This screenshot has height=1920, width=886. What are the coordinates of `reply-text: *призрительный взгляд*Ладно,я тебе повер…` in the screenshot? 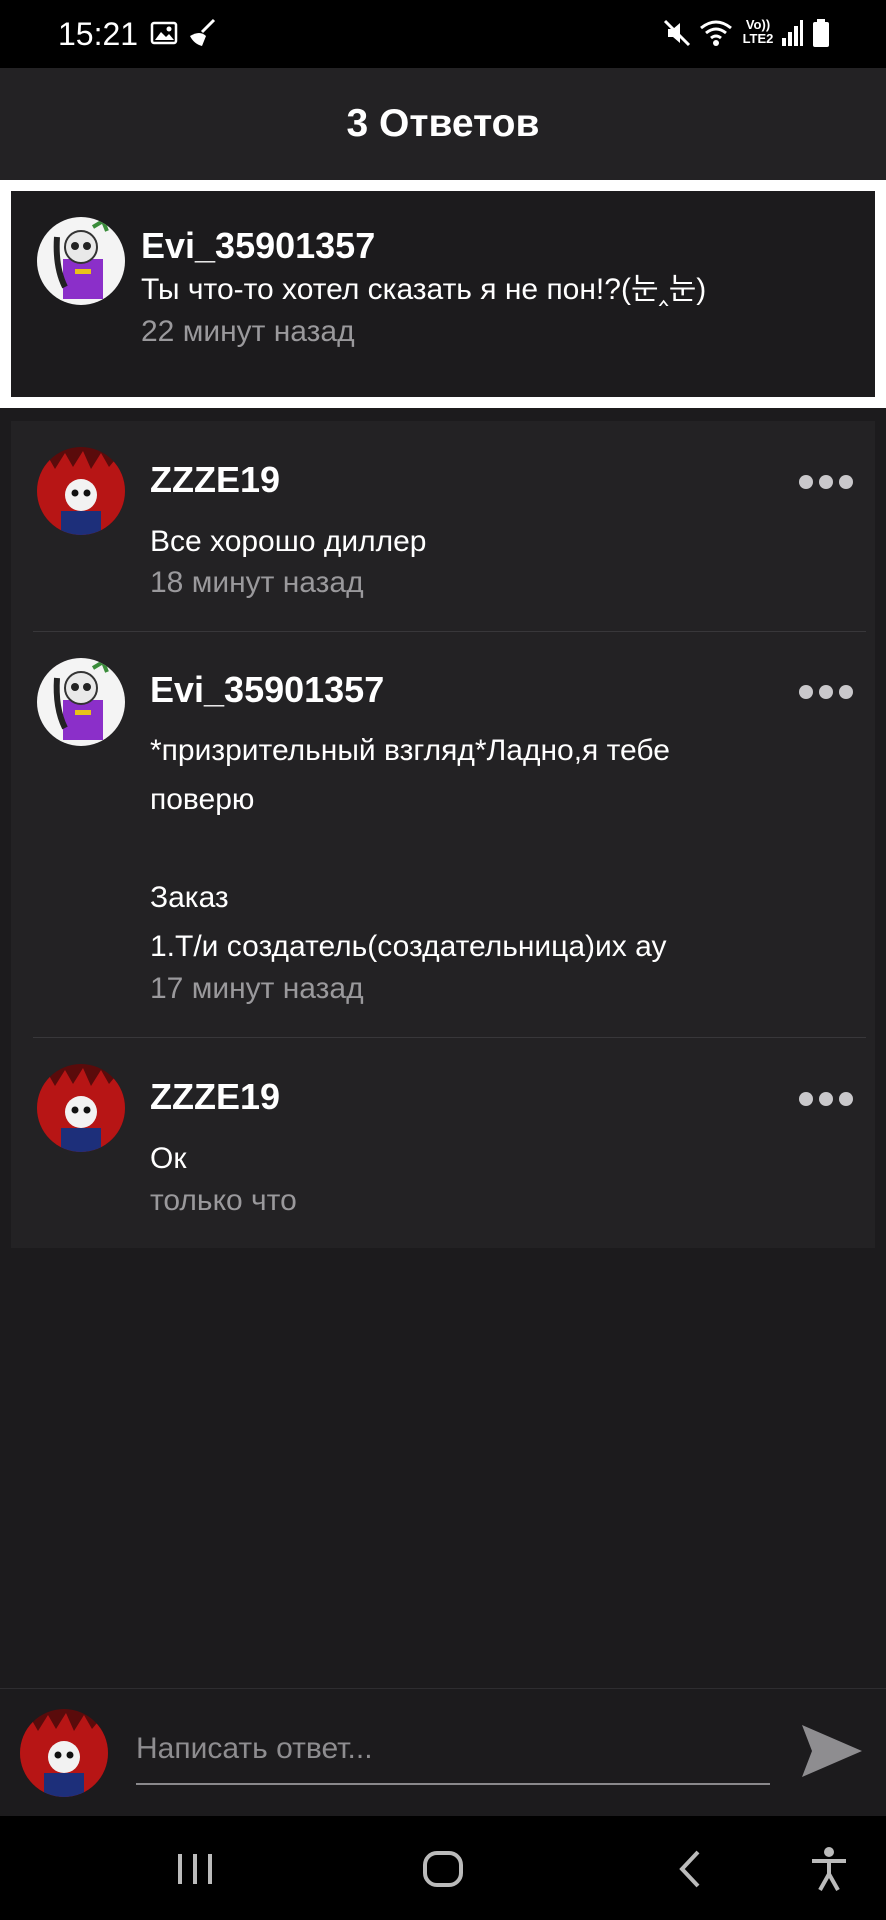 It's located at (410, 848).